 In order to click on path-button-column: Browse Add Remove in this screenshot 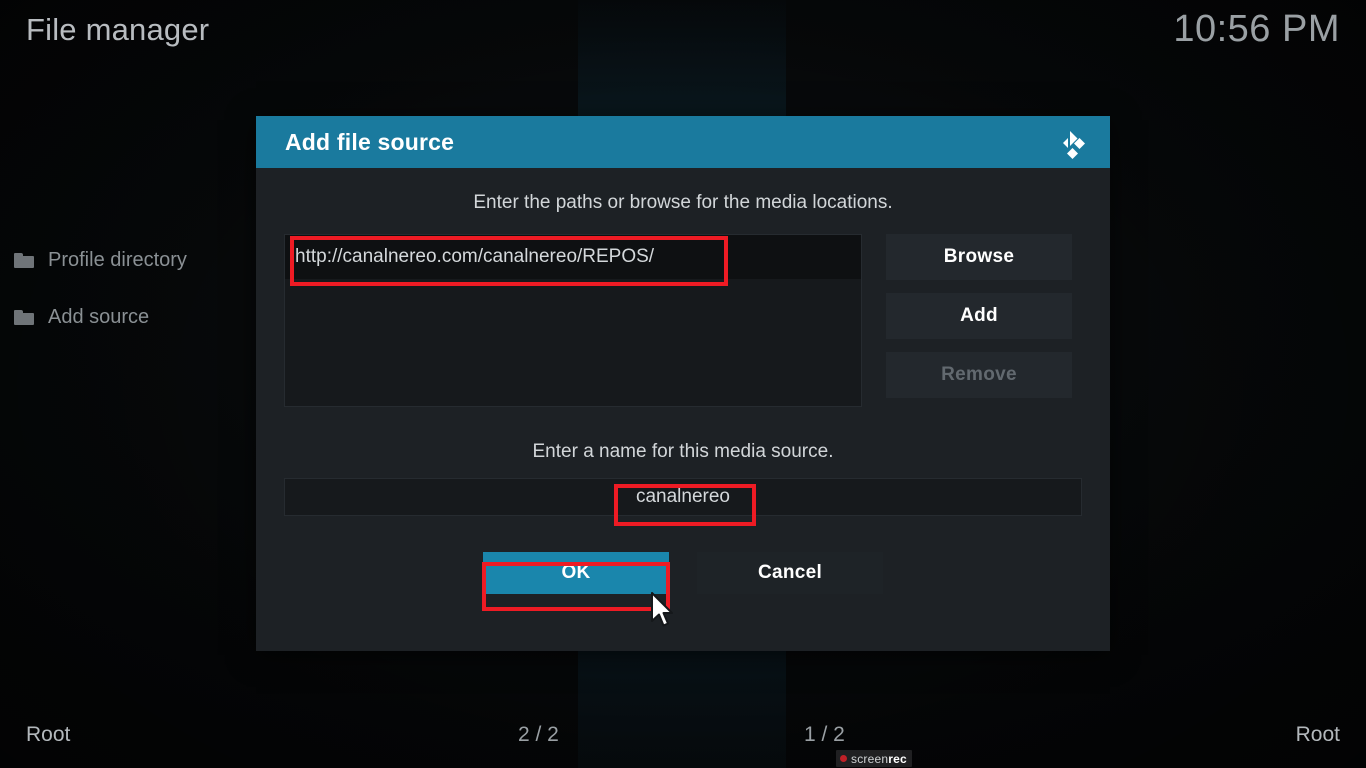, I will do `click(979, 316)`.